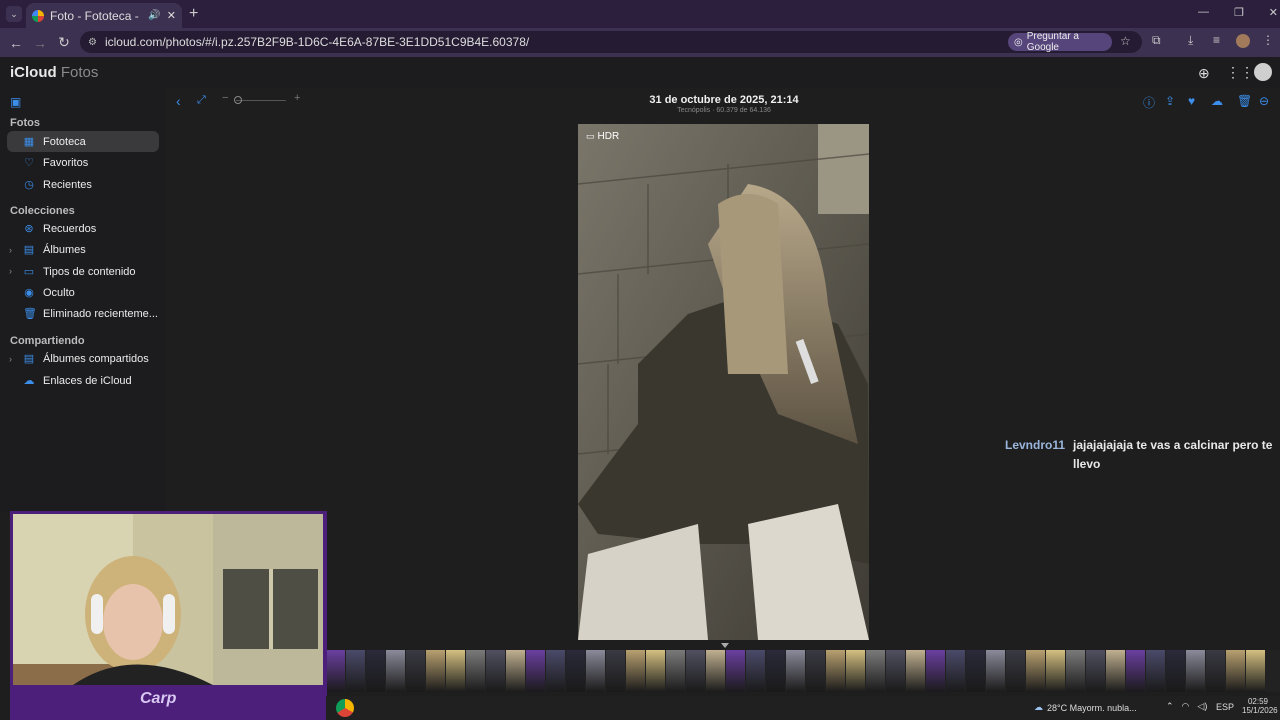 The image size is (1280, 720). I want to click on more-icon: ⊖, so click(1264, 101).